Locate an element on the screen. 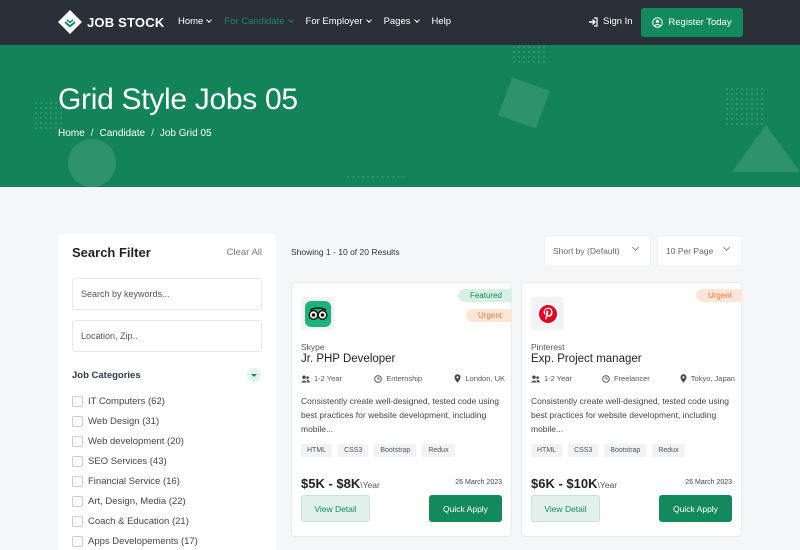 The height and width of the screenshot is (550, 800). page-title: Grid Style Jobs 05 is located at coordinates (178, 99).